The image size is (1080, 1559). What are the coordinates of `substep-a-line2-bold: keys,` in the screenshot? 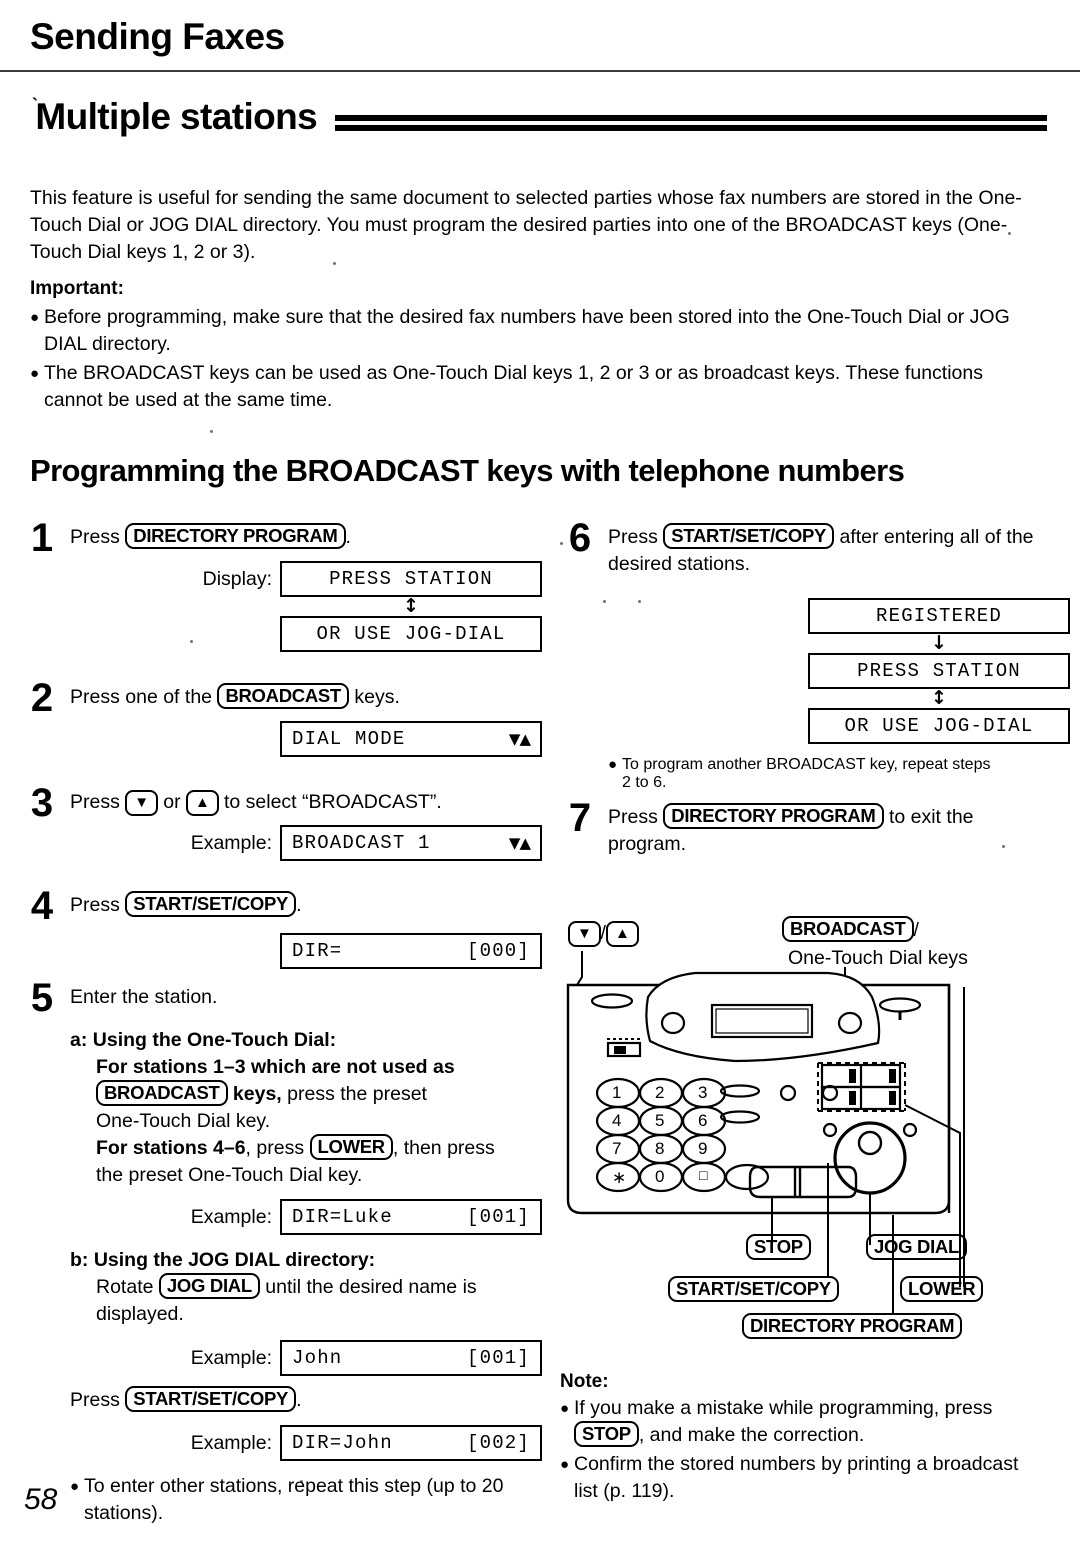 It's located at (257, 1094).